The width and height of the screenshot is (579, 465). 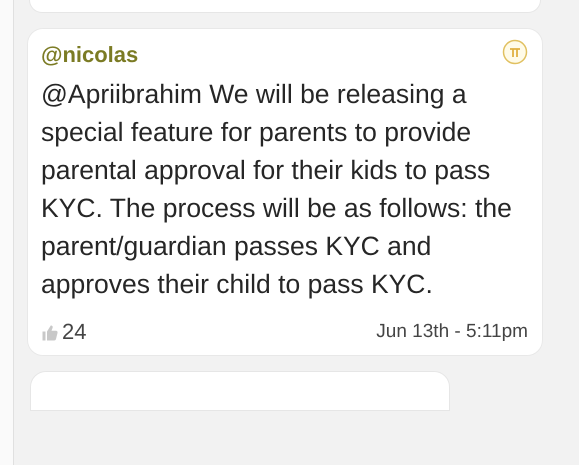 I want to click on pi-coin-icon, so click(x=515, y=52).